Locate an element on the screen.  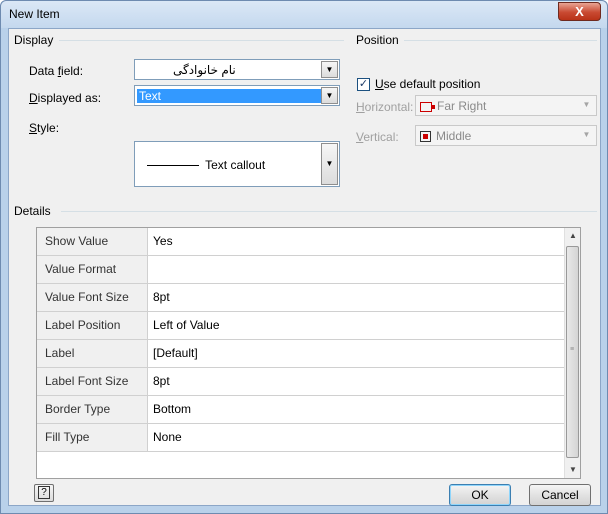
style-select: Text callout ▼ is located at coordinates (237, 164).